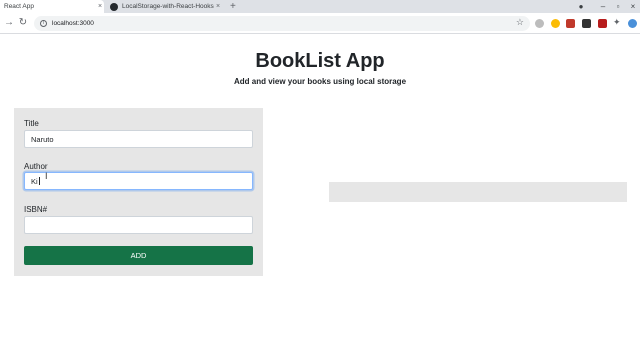 Image resolution: width=640 pixels, height=360 pixels. Describe the element at coordinates (138, 255) in the screenshot. I see `add-button: ADD` at that location.